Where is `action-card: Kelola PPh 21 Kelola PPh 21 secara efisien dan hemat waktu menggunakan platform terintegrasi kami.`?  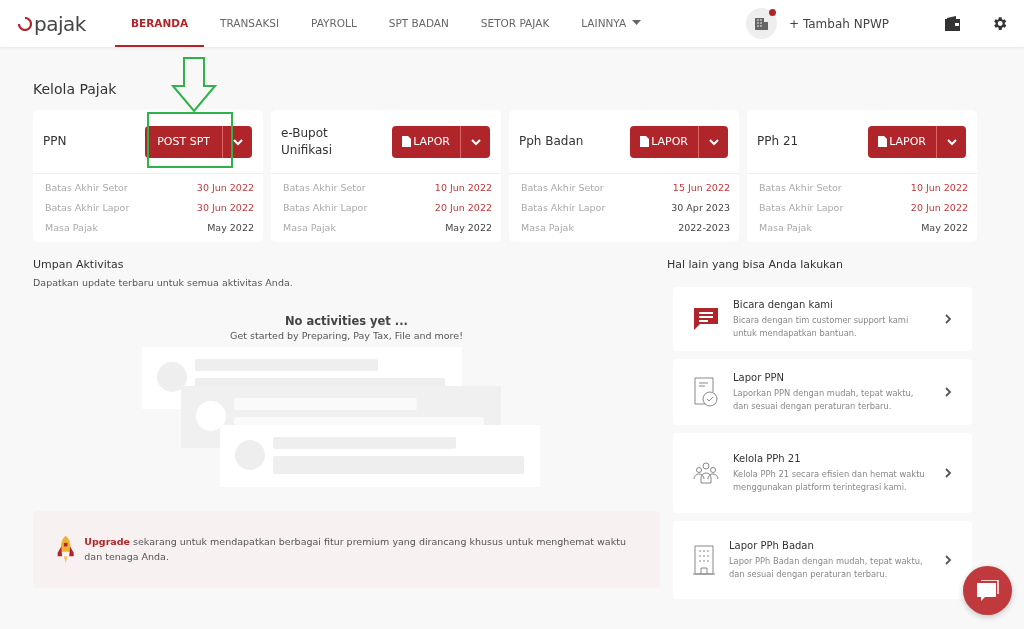
action-card: Kelola PPh 21 Kelola PPh 21 secara efisien dan hemat waktu menggunakan platform terintegrasi kami. is located at coordinates (822, 473).